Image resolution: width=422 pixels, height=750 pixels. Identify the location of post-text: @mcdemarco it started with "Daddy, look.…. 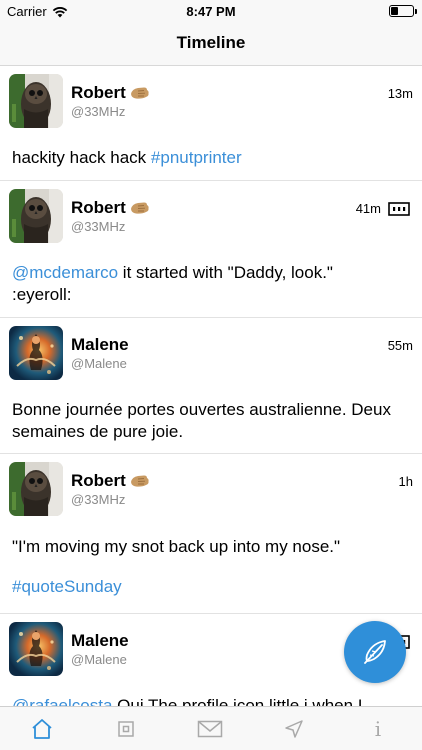
(212, 284).